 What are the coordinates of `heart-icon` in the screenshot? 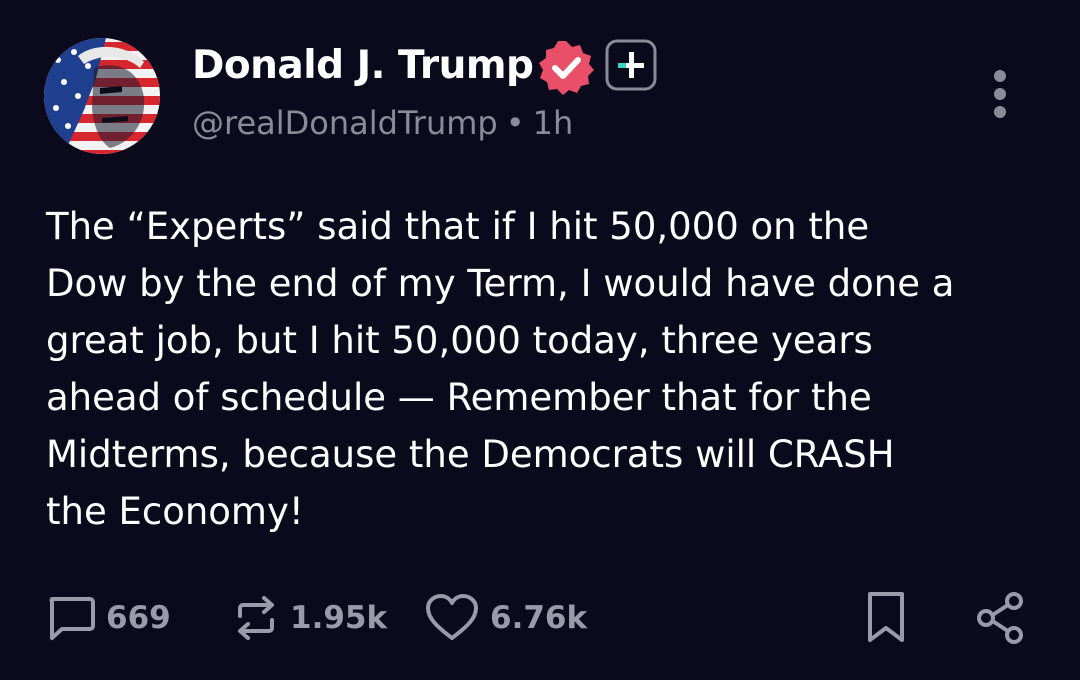 It's located at (452, 617).